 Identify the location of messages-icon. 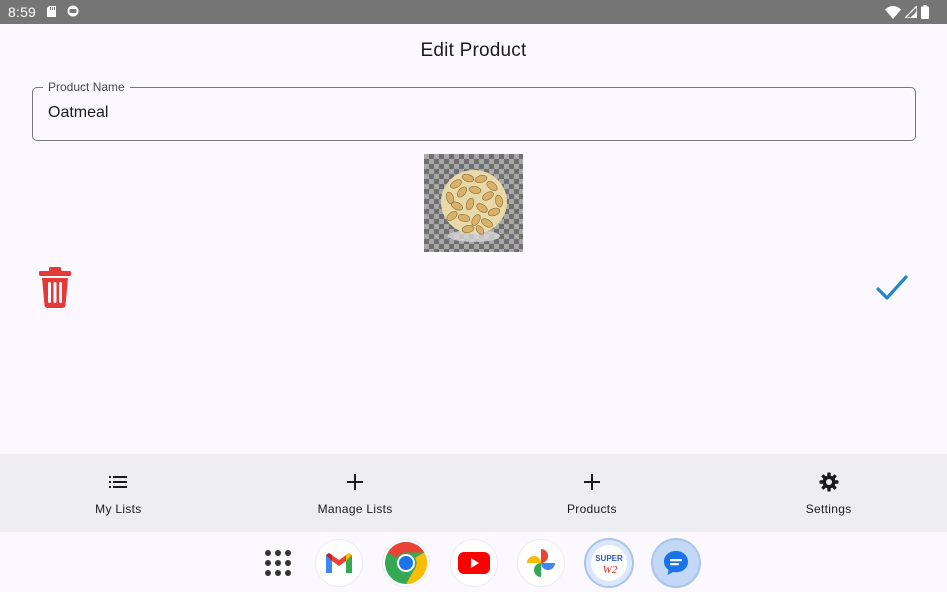
(676, 563).